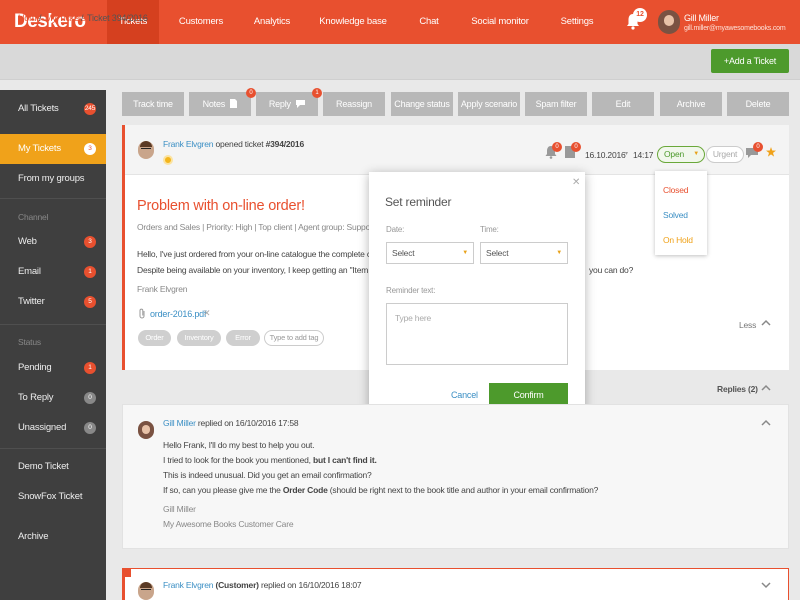 The width and height of the screenshot is (800, 600). Describe the element at coordinates (53, 242) in the screenshot. I see `sidebar-item-web: Web 3` at that location.